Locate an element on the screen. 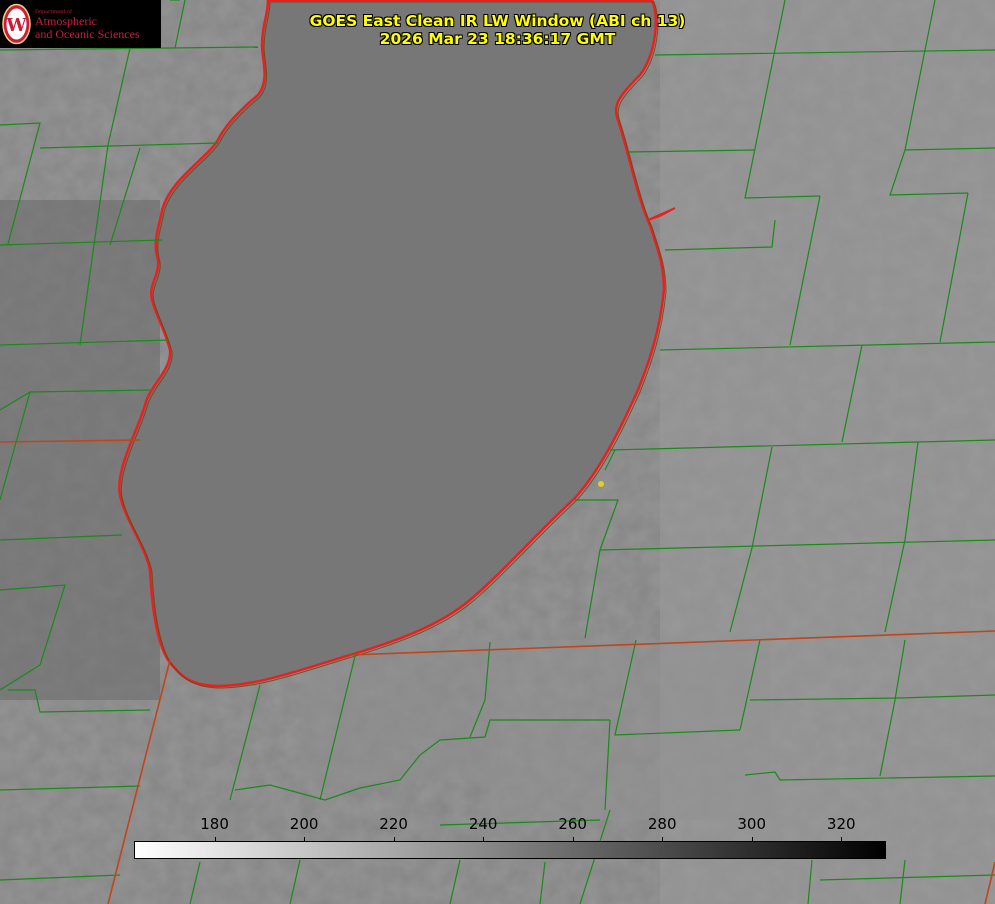 The height and width of the screenshot is (904, 995). colorbar-tick-label: 200 is located at coordinates (304, 824).